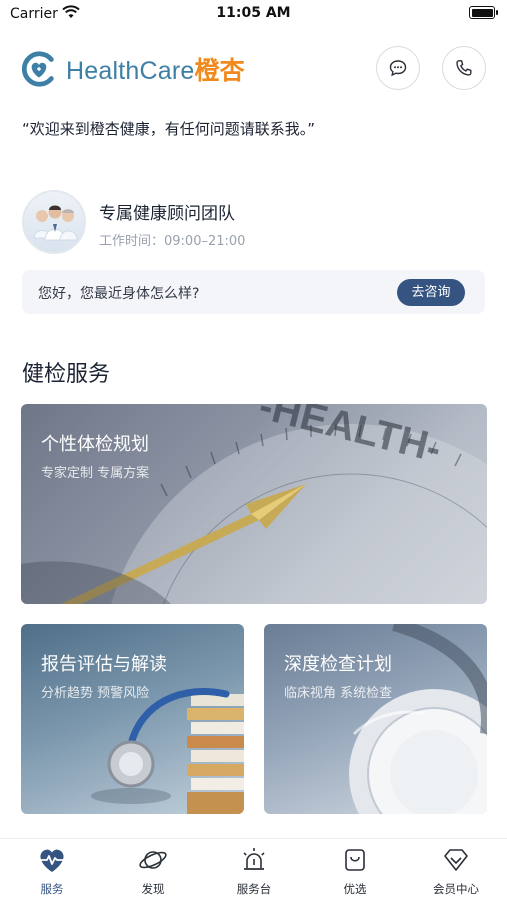 Image resolution: width=507 pixels, height=900 pixels. What do you see at coordinates (375, 719) in the screenshot?
I see `deep-checkup-plan-card: 深度检查计划 临床视角 系统检查` at bounding box center [375, 719].